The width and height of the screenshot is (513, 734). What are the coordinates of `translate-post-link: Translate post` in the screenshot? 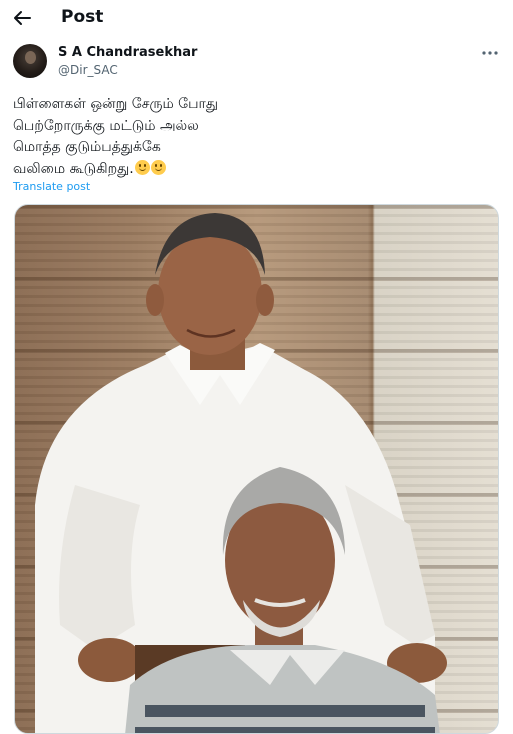 It's located at (51, 187).